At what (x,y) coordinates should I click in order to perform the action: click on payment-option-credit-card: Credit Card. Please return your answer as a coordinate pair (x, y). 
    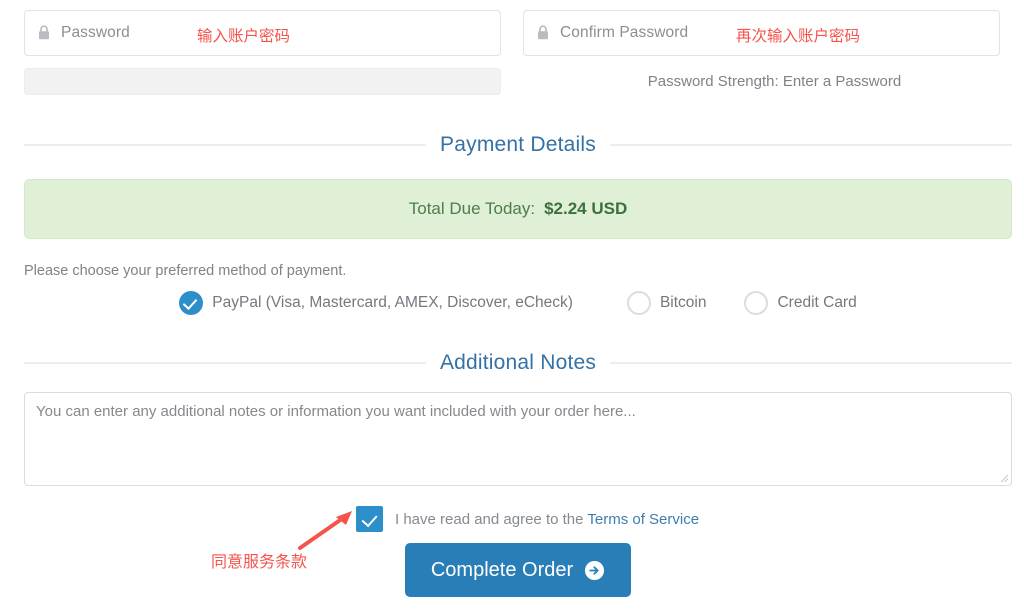
    Looking at the image, I should click on (800, 303).